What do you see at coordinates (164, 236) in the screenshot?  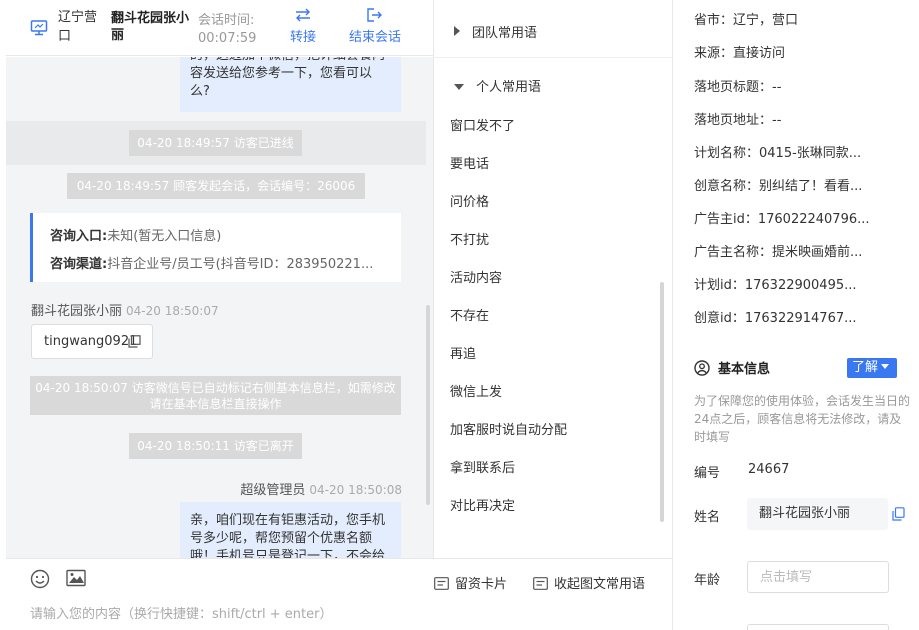 I see `entry-value: 未知(暂无入口信息)` at bounding box center [164, 236].